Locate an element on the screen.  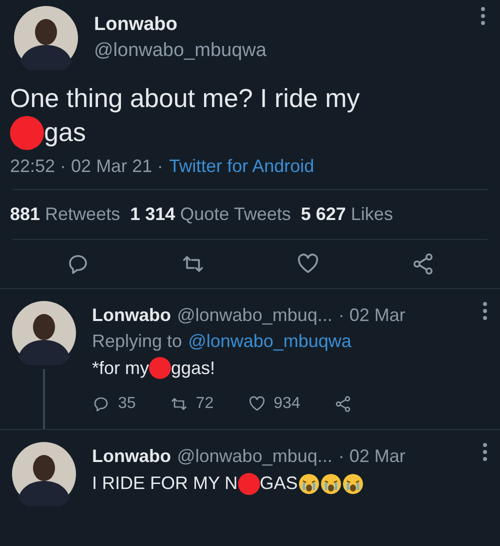
replying-to-label: Replying to is located at coordinates (137, 341).